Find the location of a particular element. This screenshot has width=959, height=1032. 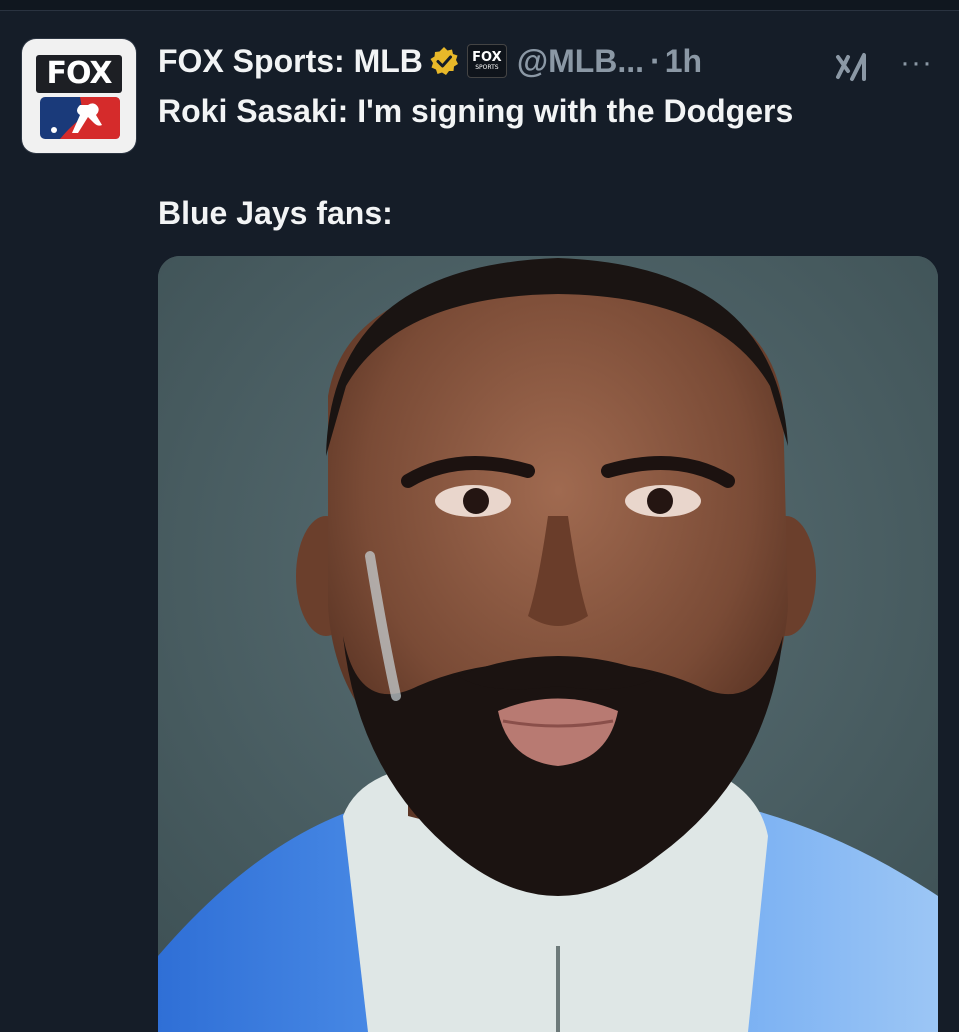

affiliate-line1: FOX is located at coordinates (487, 57).